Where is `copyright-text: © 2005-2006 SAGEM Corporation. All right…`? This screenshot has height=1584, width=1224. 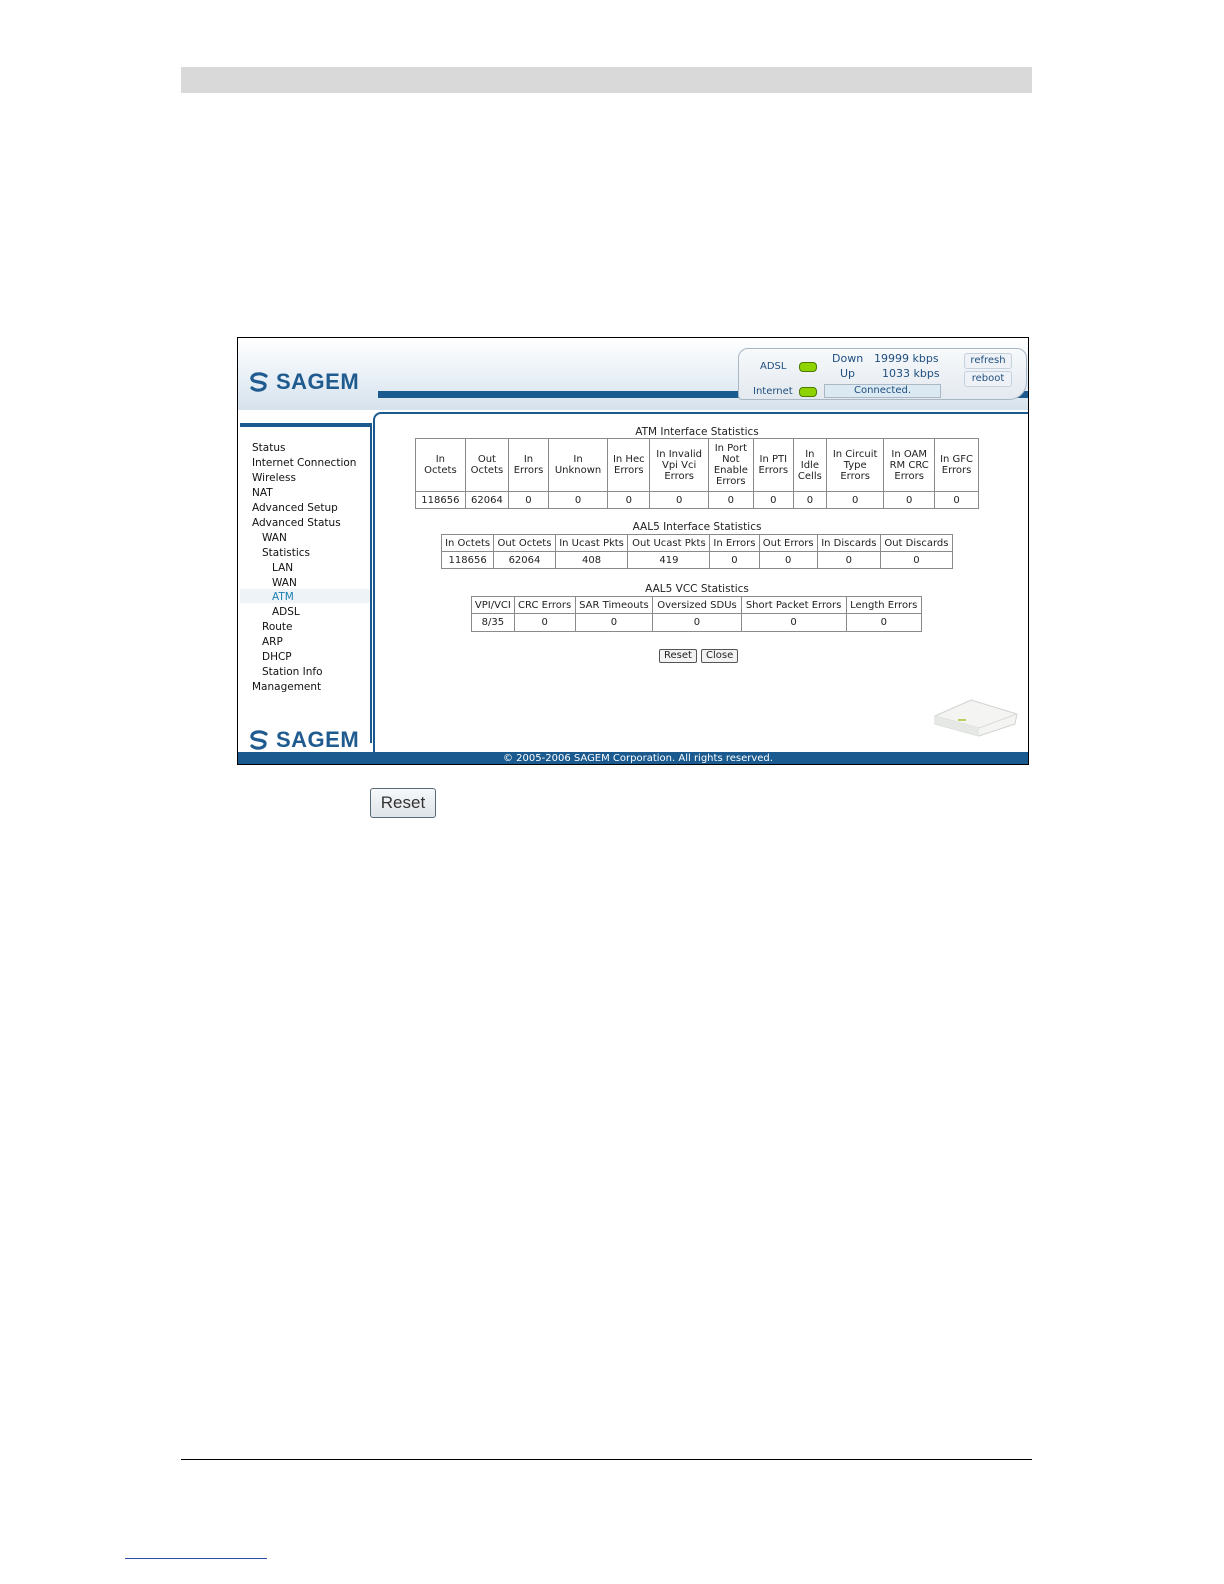 copyright-text: © 2005-2006 SAGEM Corporation. All right… is located at coordinates (638, 758).